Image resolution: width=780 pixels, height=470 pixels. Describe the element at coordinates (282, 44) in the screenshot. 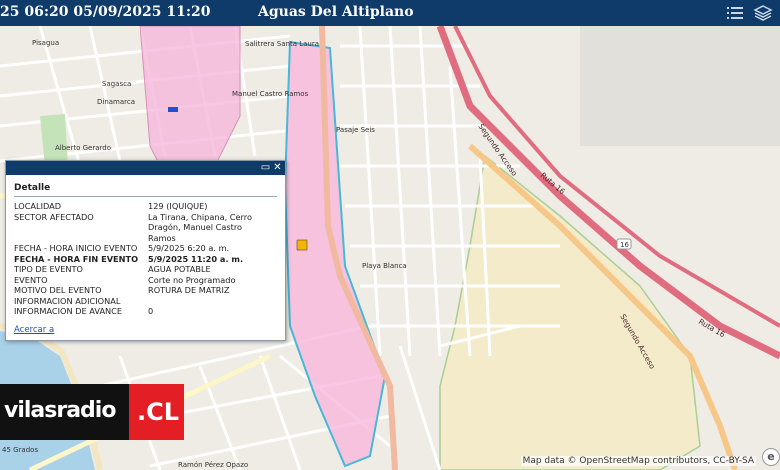

I see `svg-text: Salitrera Santa Laura` at that location.